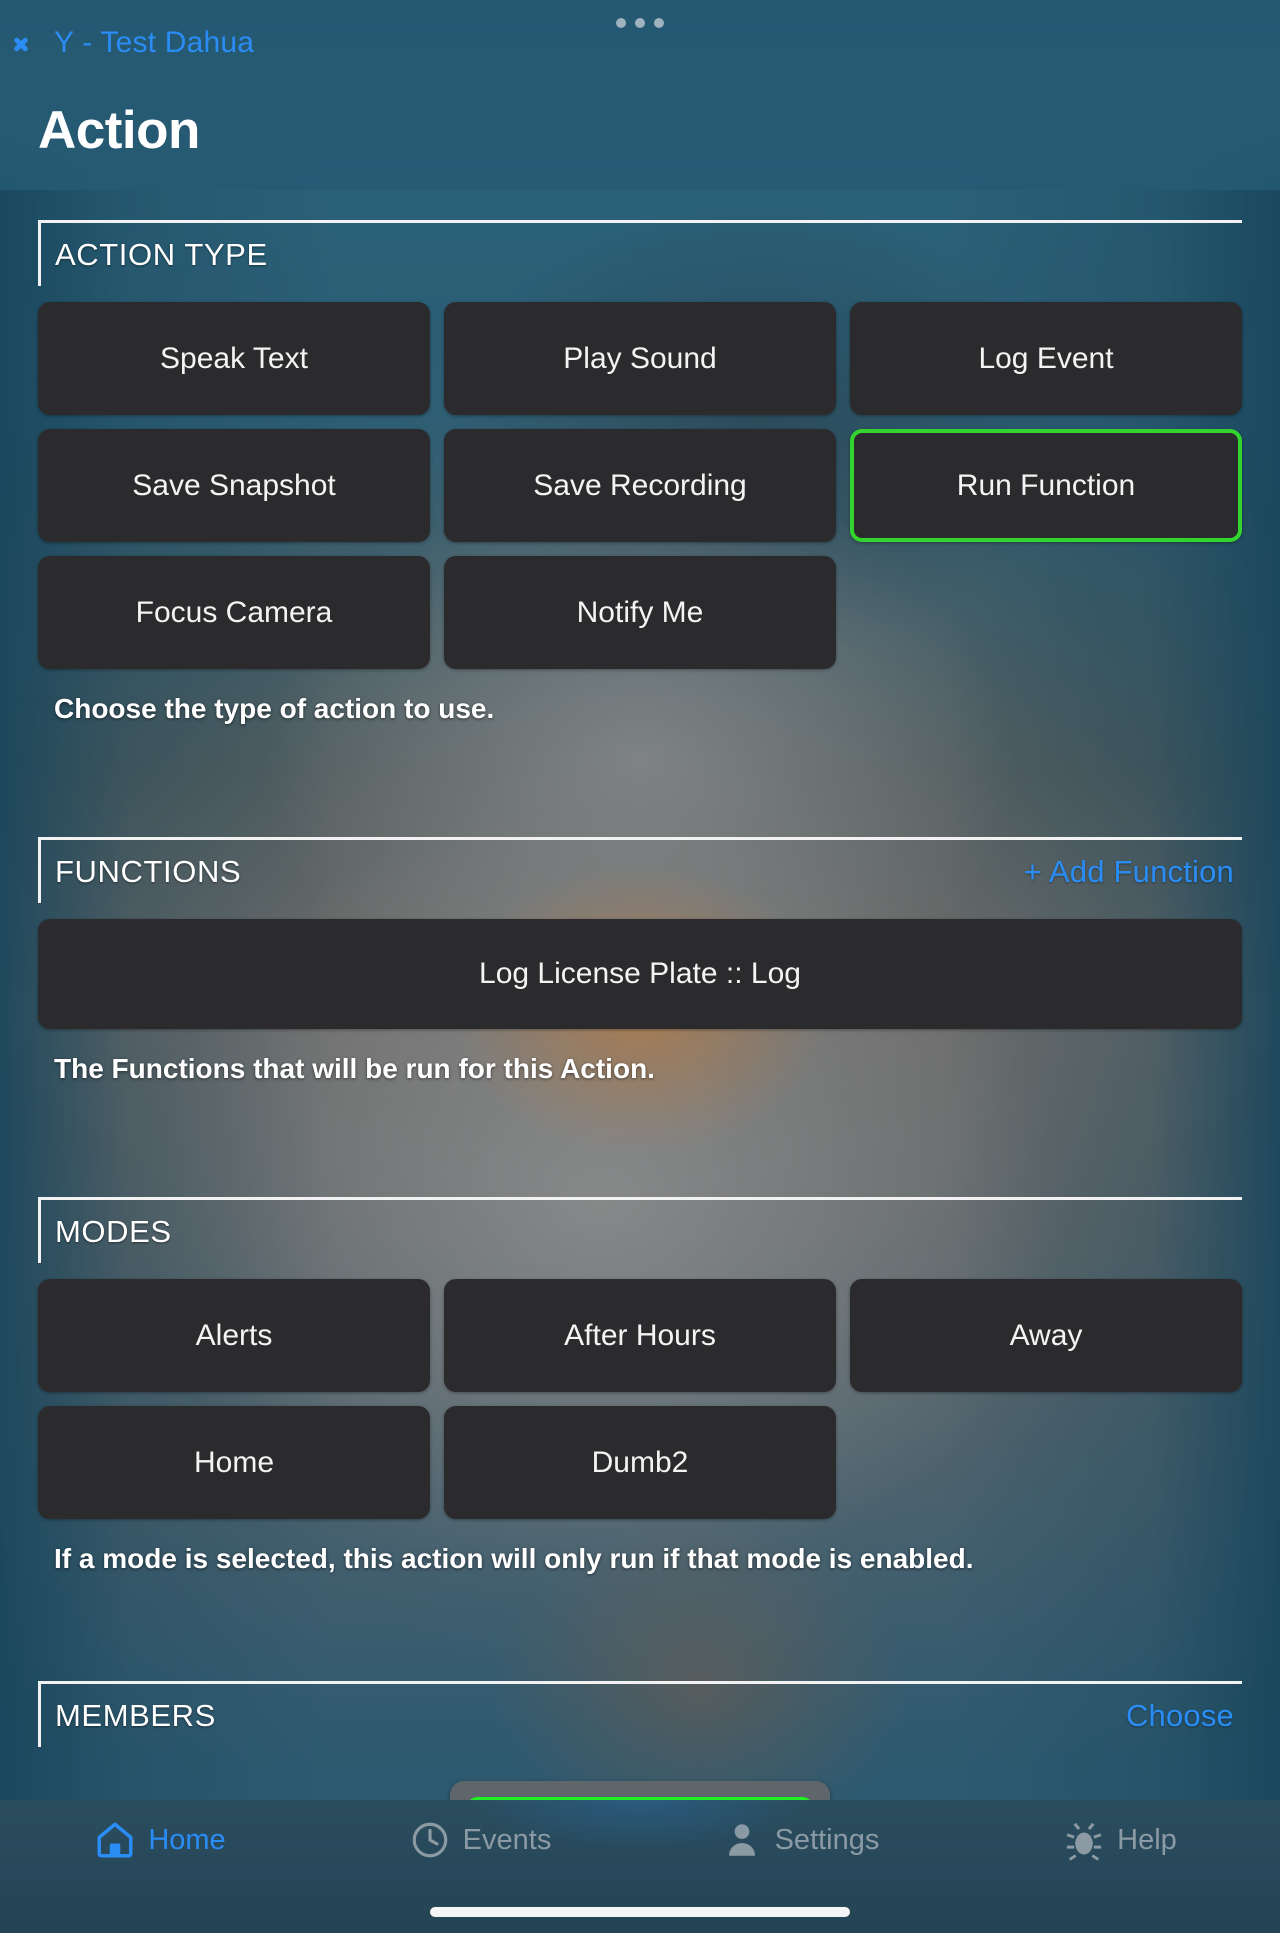 The image size is (1280, 1933). I want to click on chip-label: Notify Me, so click(640, 612).